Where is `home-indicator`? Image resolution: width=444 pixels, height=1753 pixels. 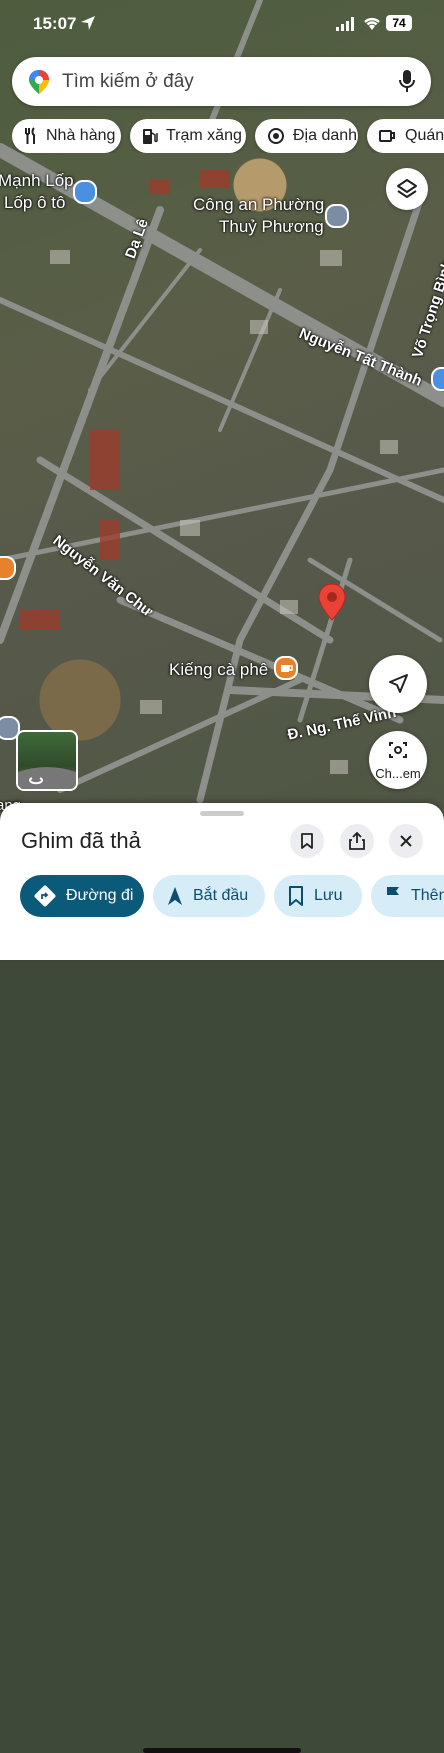
home-indicator is located at coordinates (222, 1750).